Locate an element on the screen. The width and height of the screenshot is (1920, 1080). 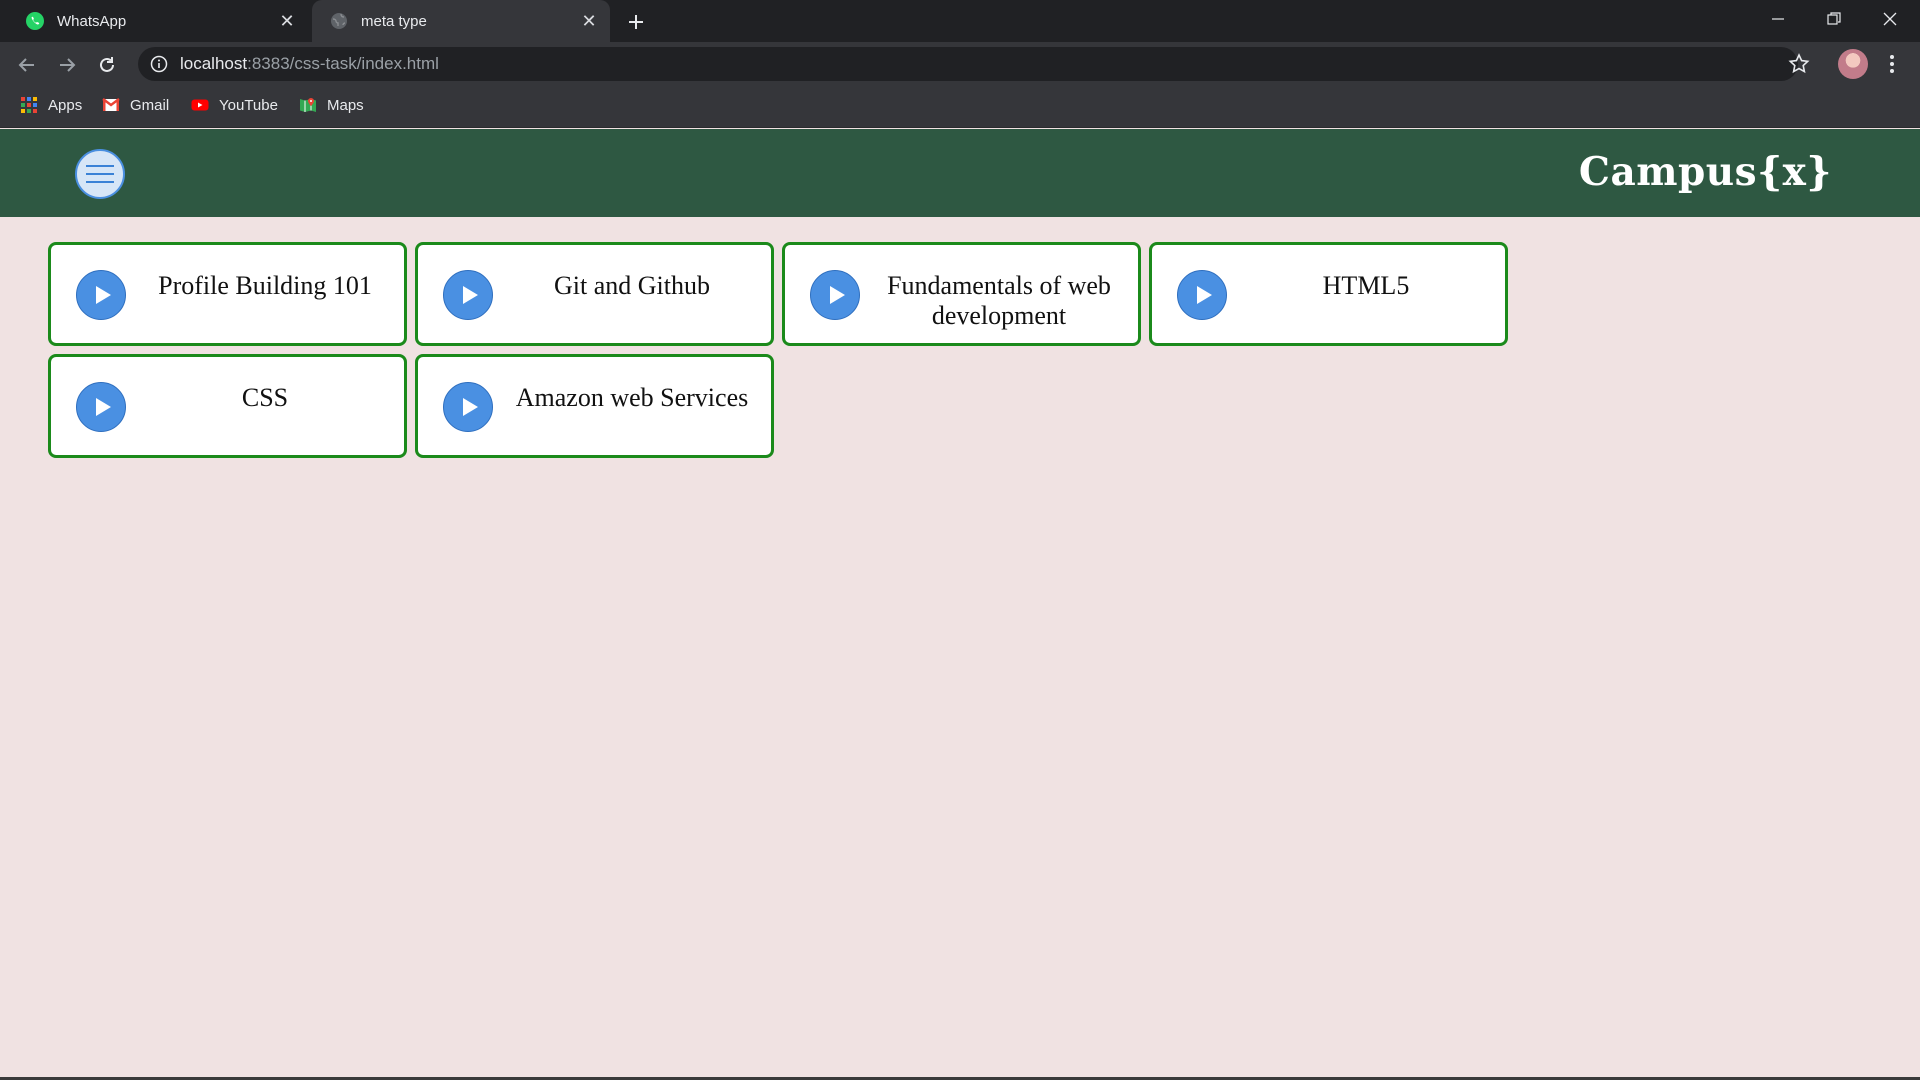
bookmark-label: YouTube is located at coordinates (248, 105).